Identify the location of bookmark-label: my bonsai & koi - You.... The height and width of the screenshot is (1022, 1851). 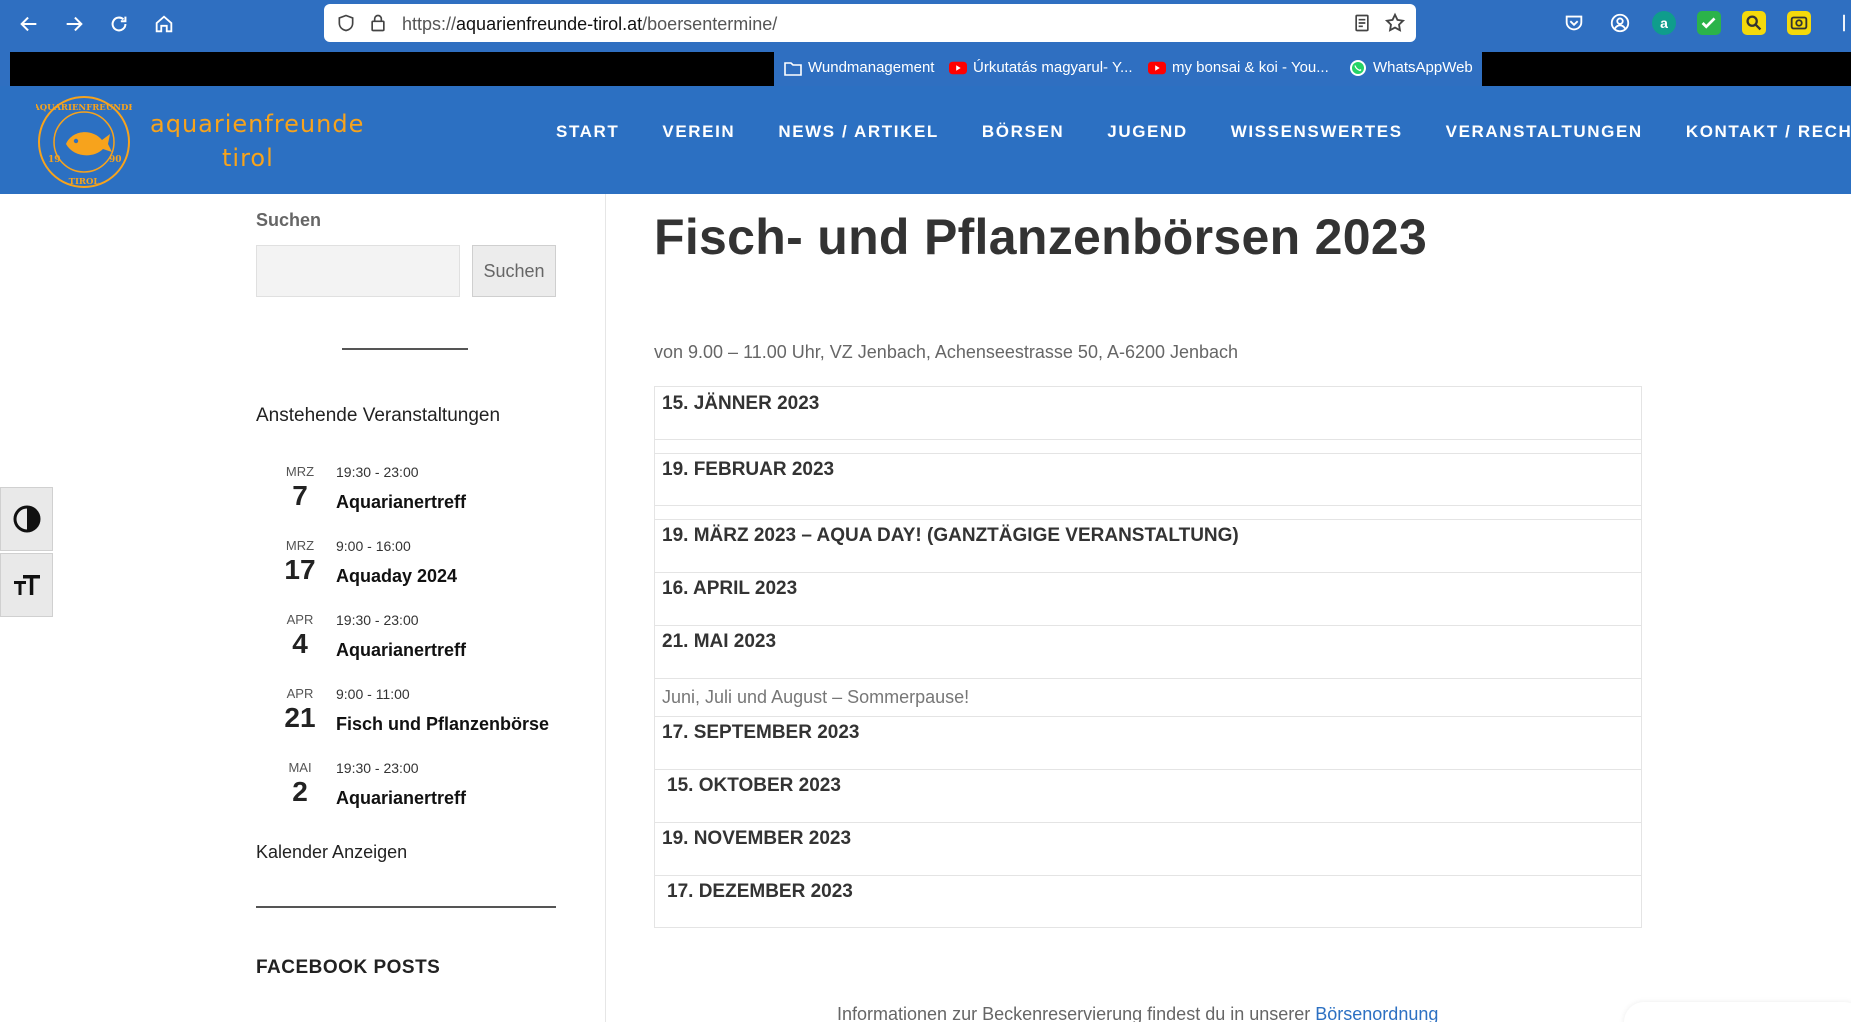
(1250, 67).